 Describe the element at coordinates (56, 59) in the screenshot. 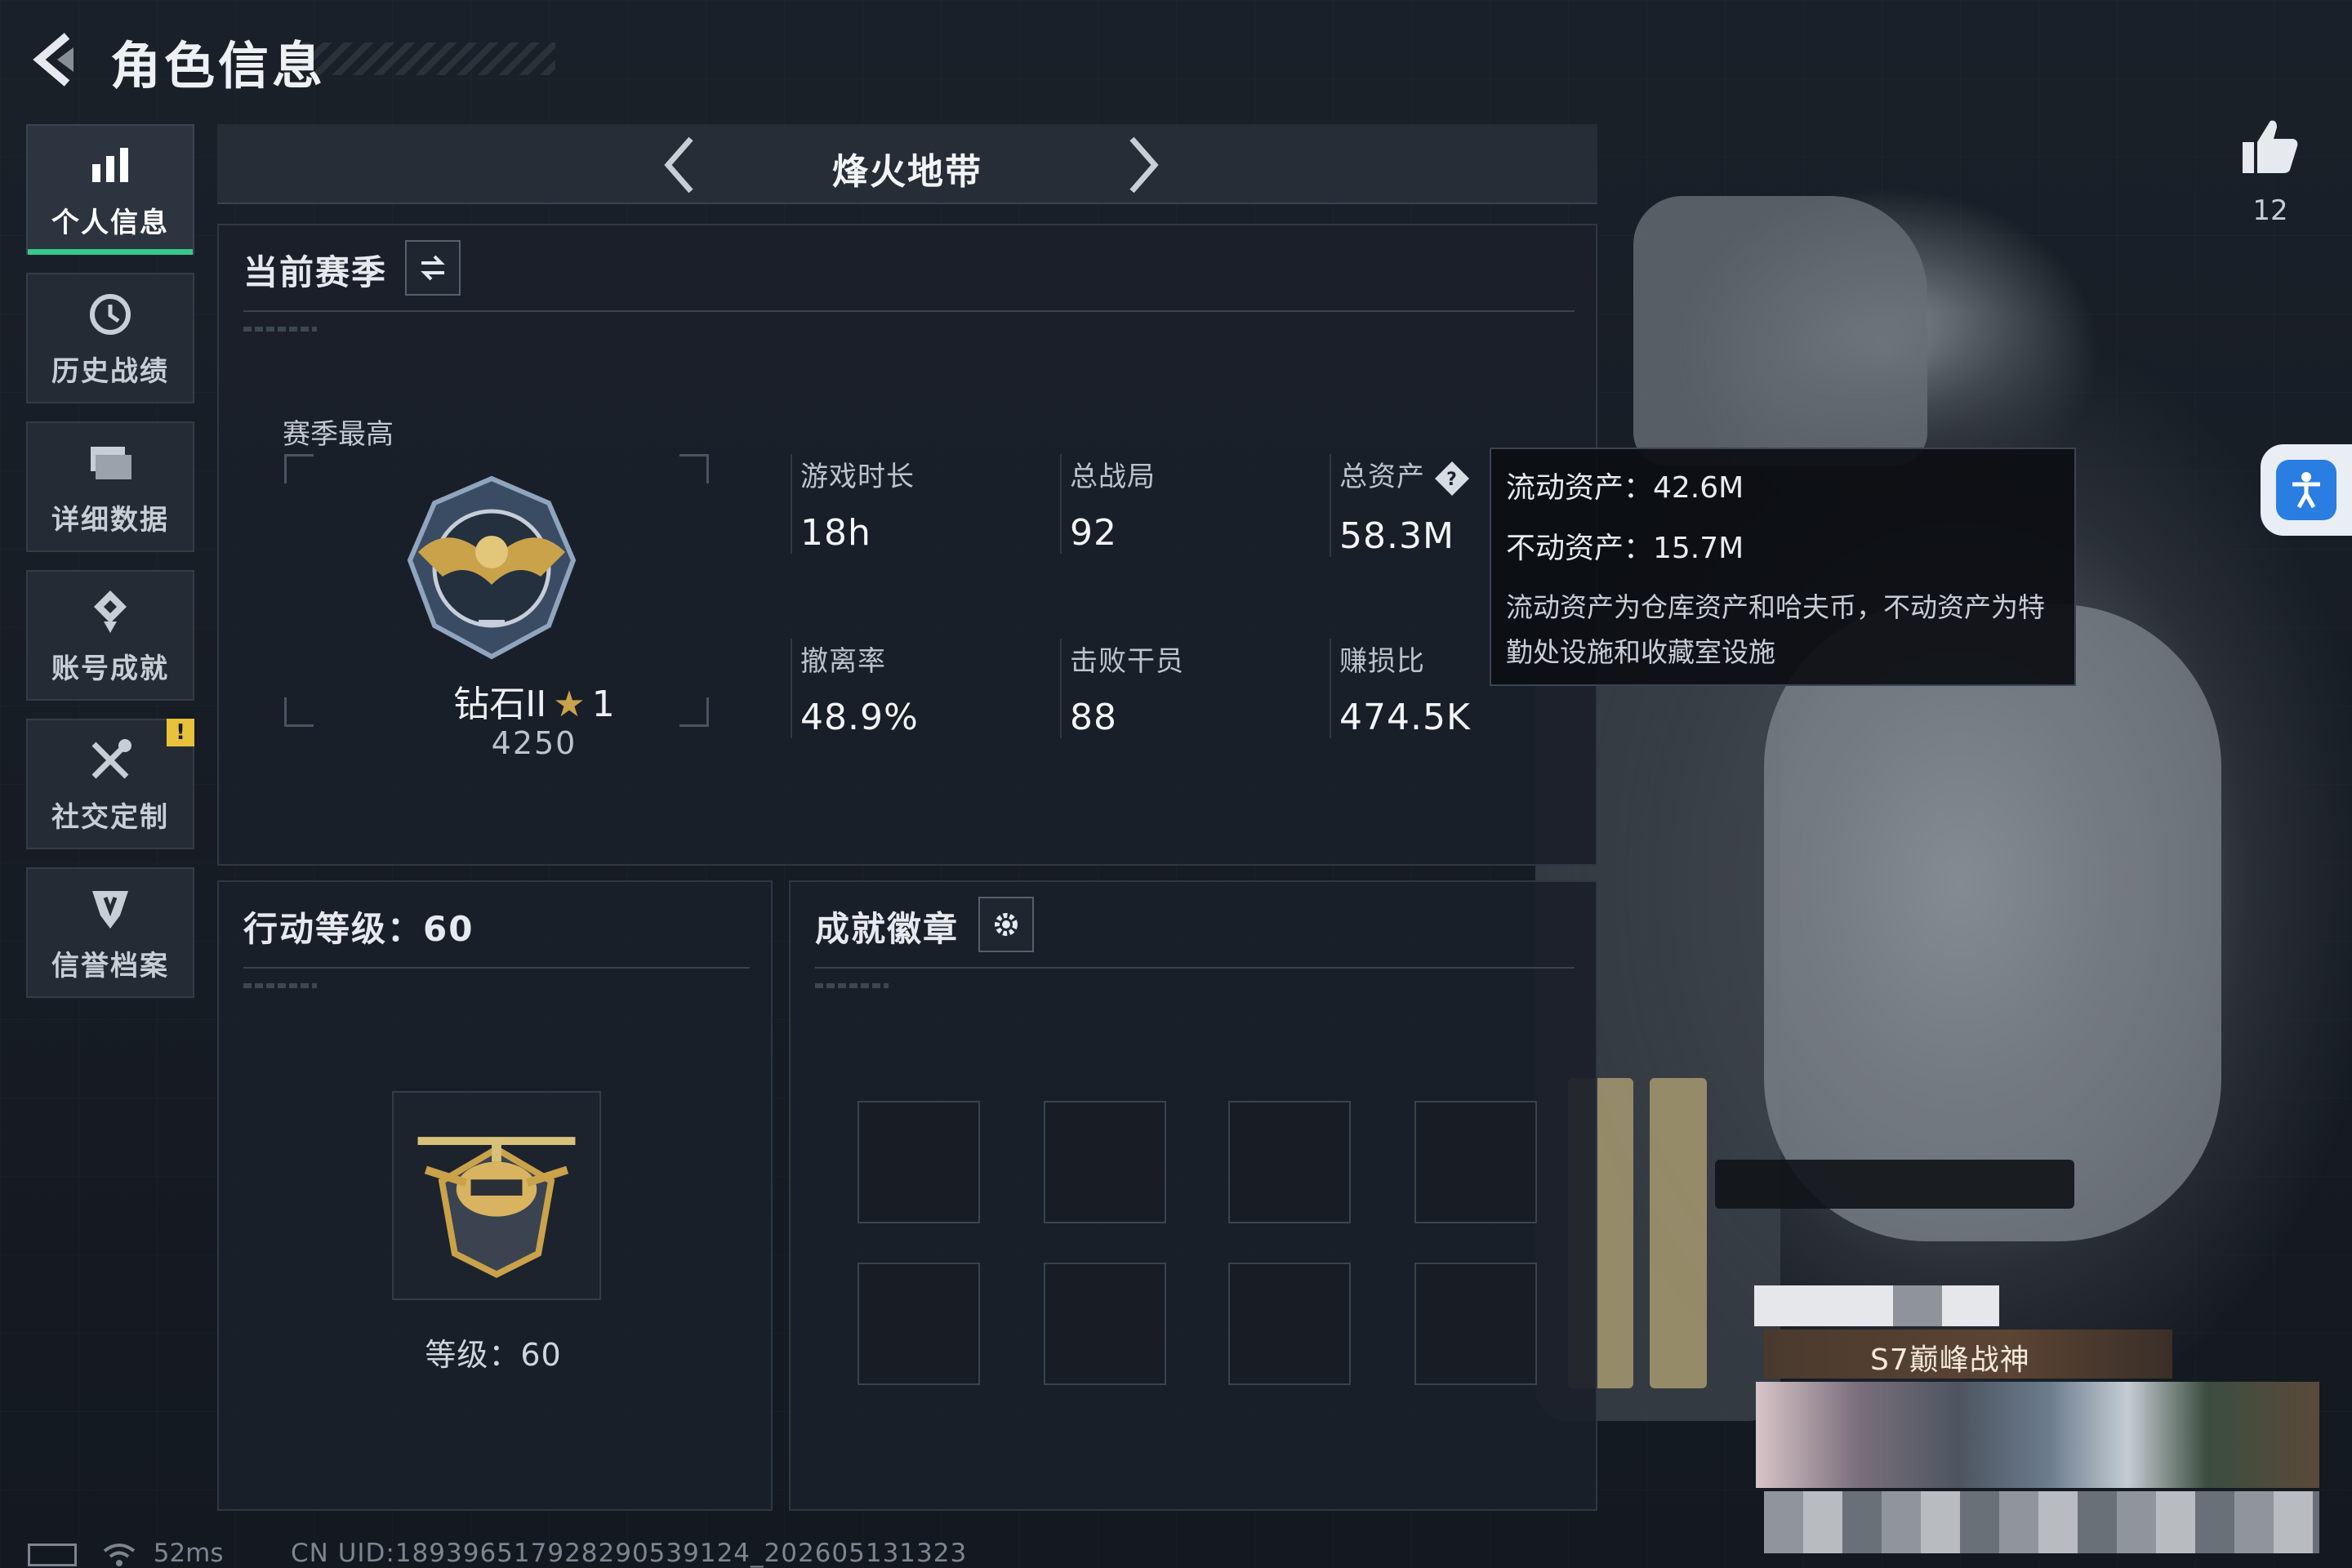

I see `back-arrow-icon` at that location.